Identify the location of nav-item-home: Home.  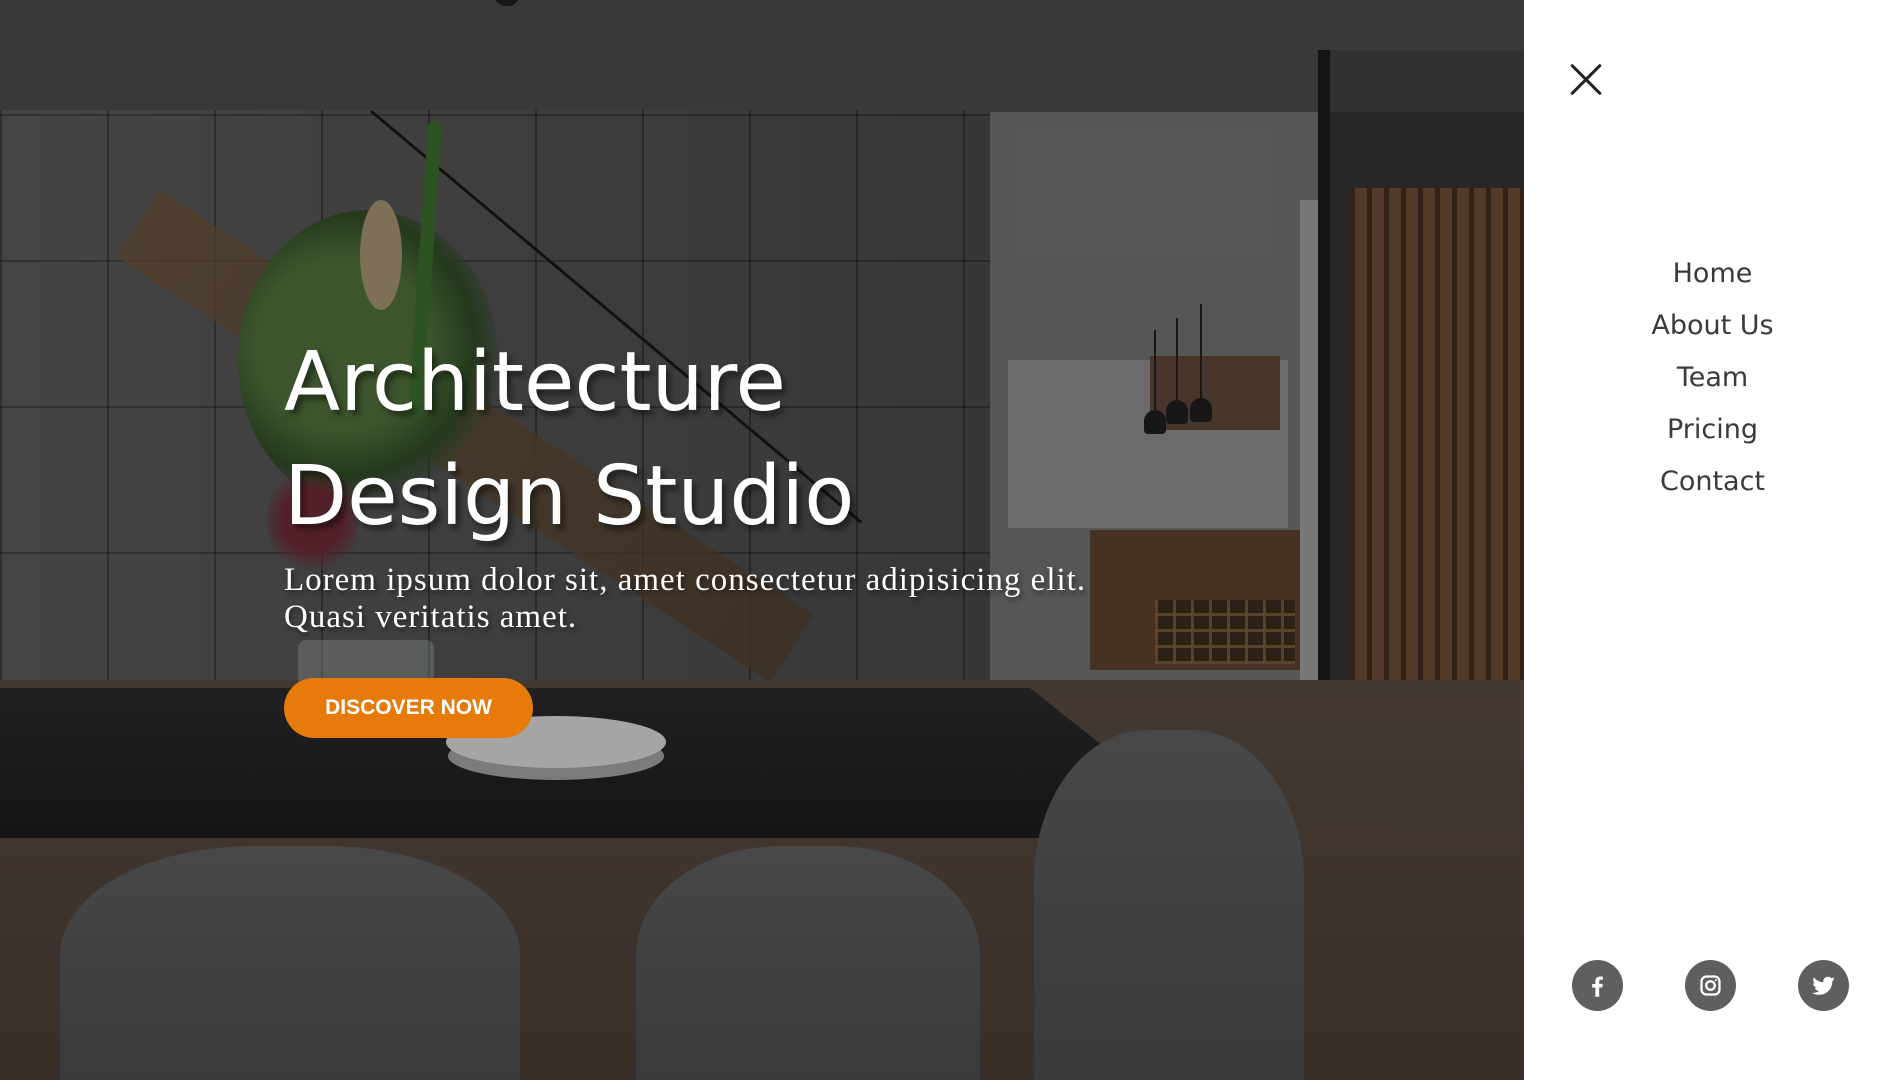
(1712, 274).